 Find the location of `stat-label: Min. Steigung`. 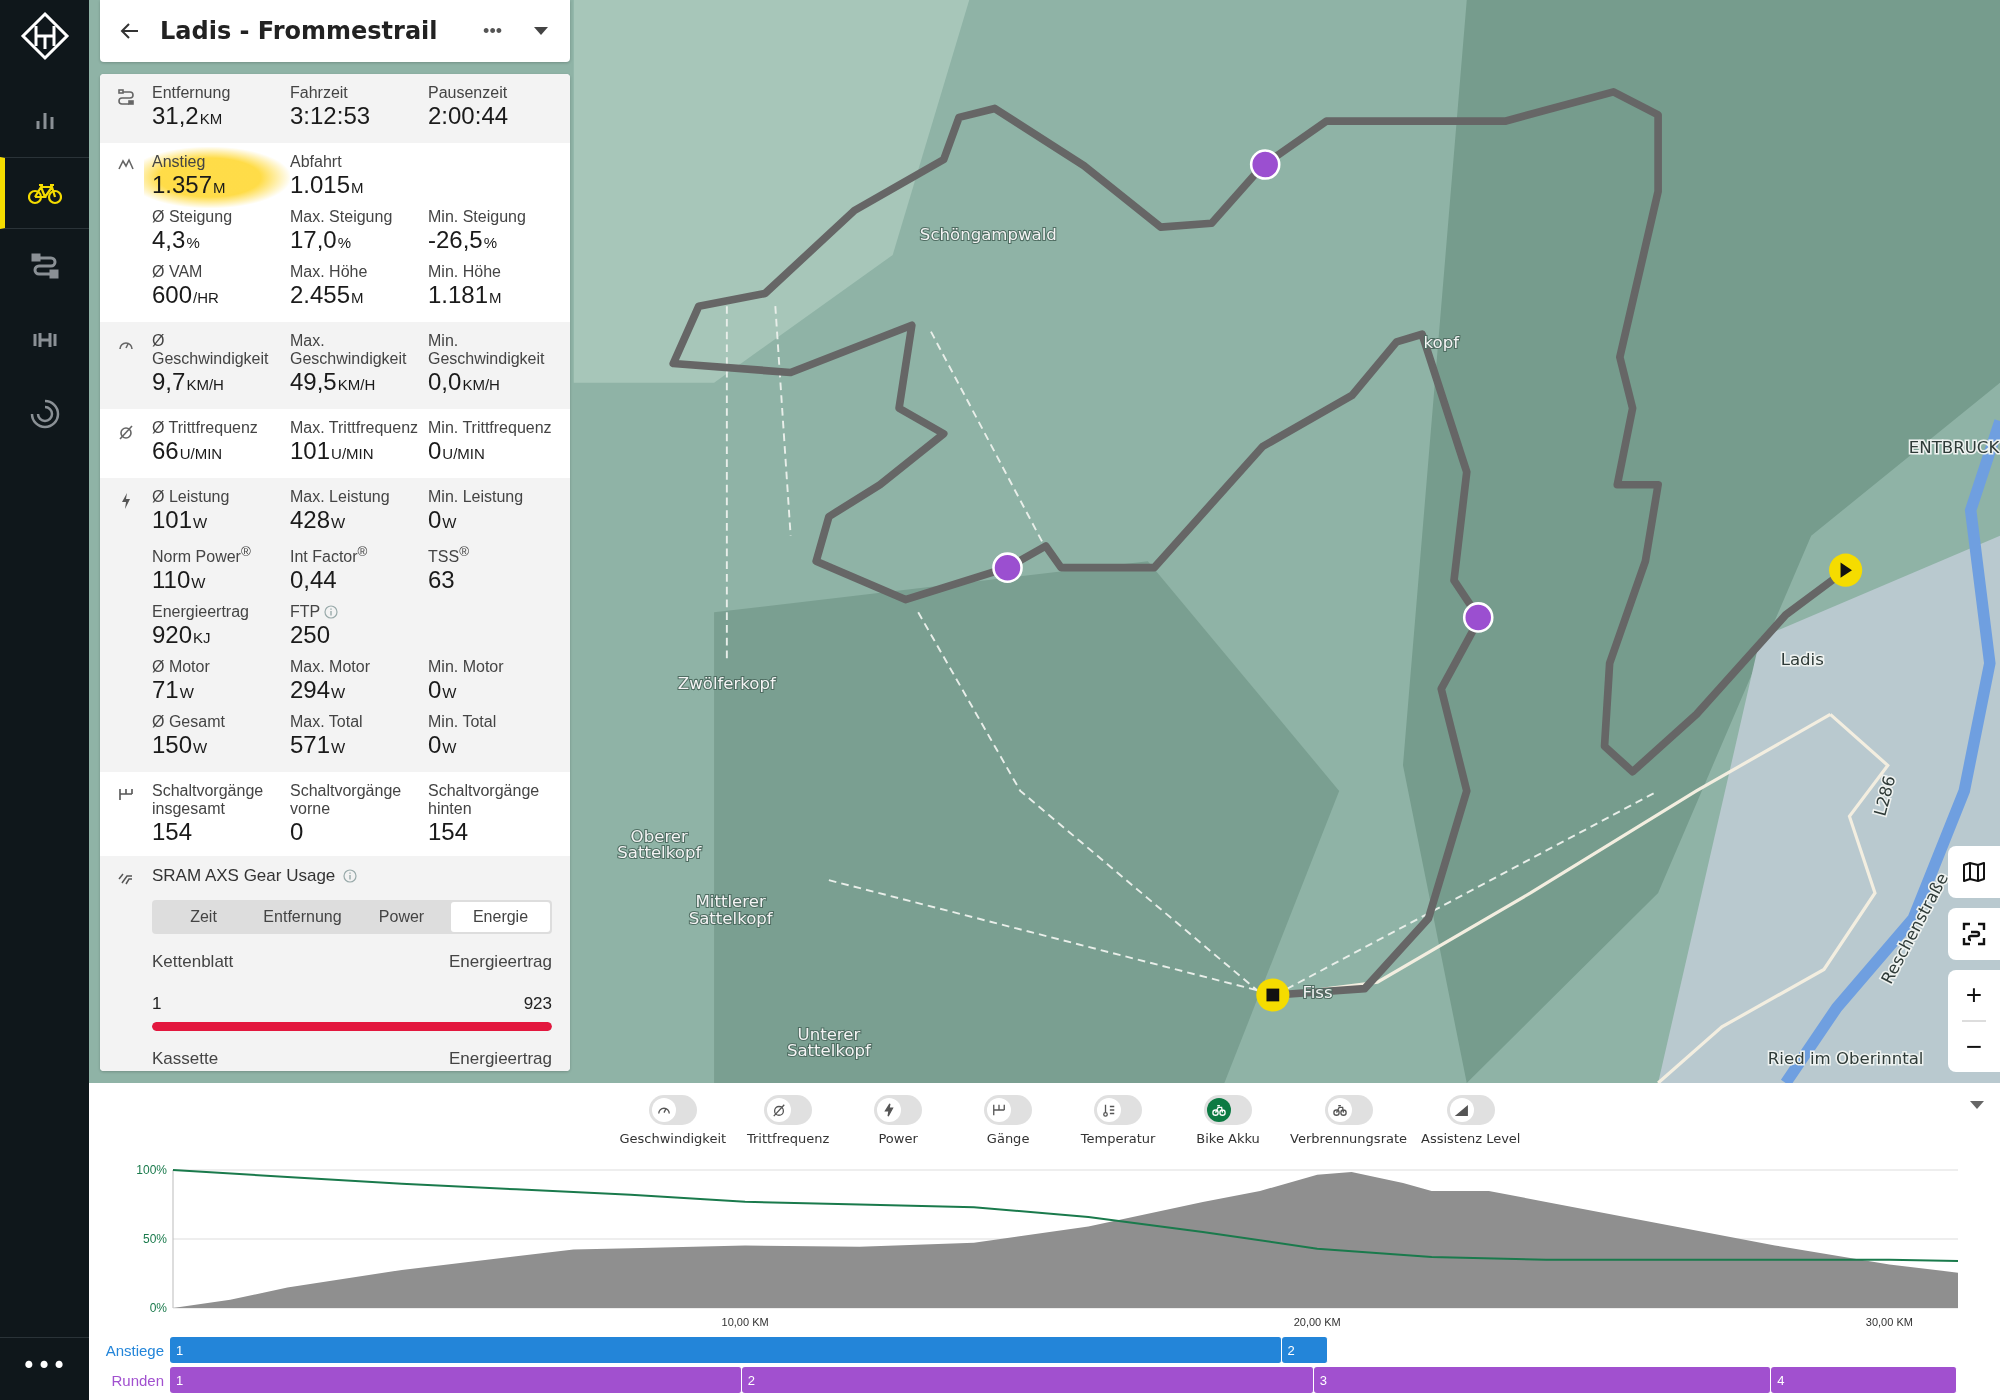

stat-label: Min. Steigung is located at coordinates (477, 217).